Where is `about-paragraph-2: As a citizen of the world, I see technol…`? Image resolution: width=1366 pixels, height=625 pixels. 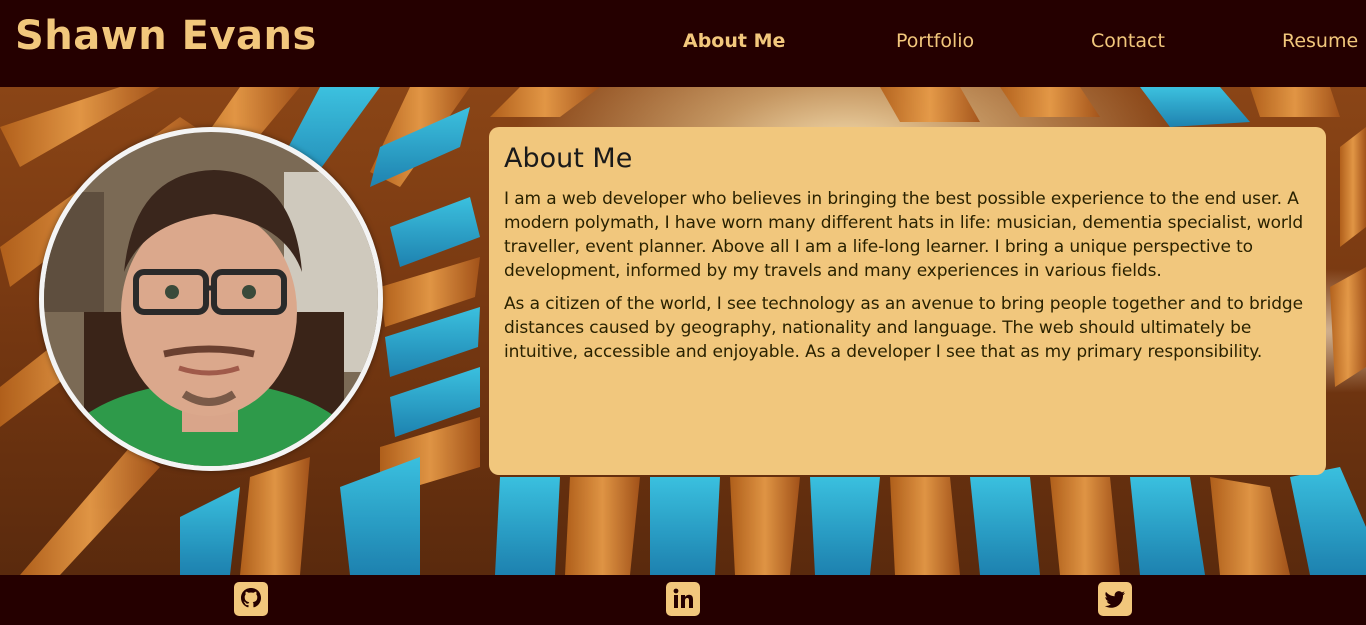 about-paragraph-2: As a citizen of the world, I see technol… is located at coordinates (903, 328).